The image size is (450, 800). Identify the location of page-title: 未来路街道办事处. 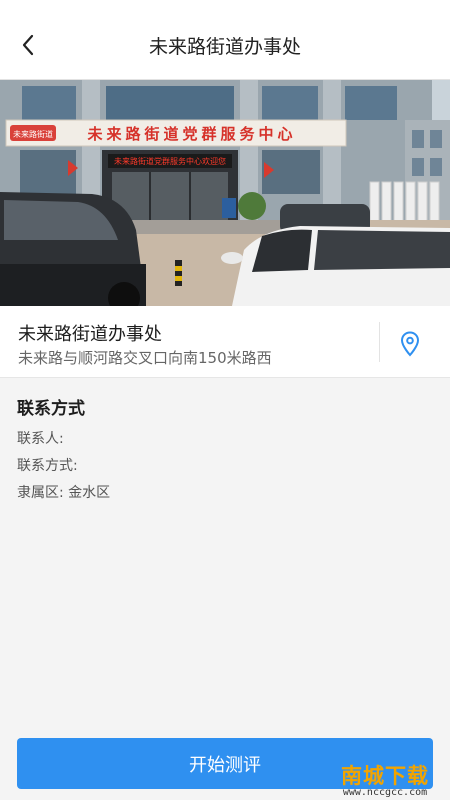
(224, 47).